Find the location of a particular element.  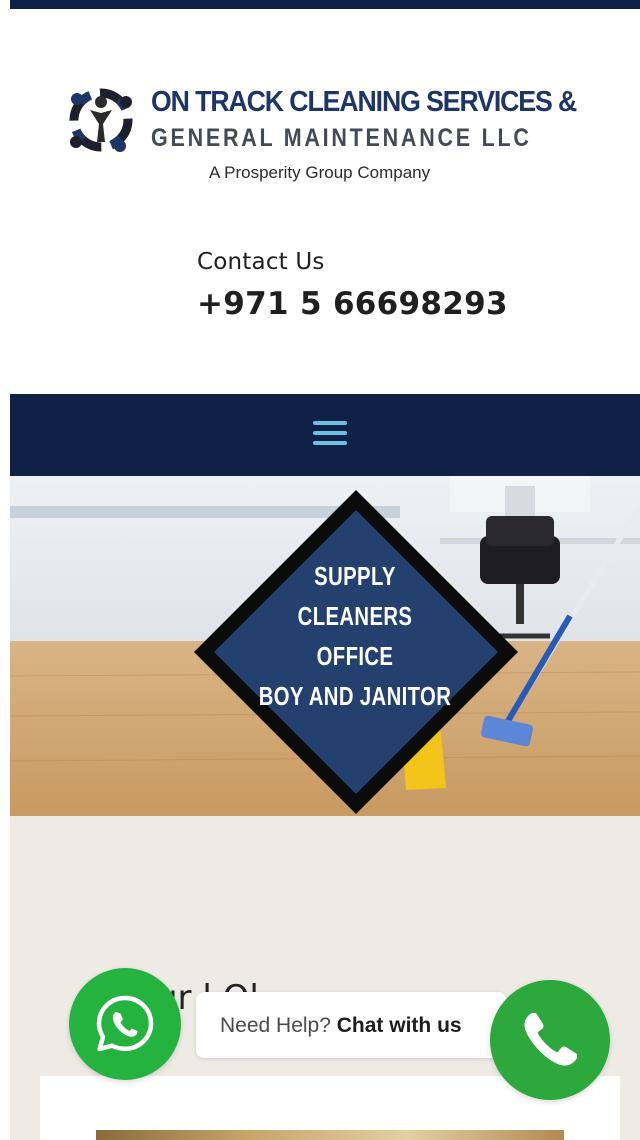

whatsapp-button is located at coordinates (125, 1024).